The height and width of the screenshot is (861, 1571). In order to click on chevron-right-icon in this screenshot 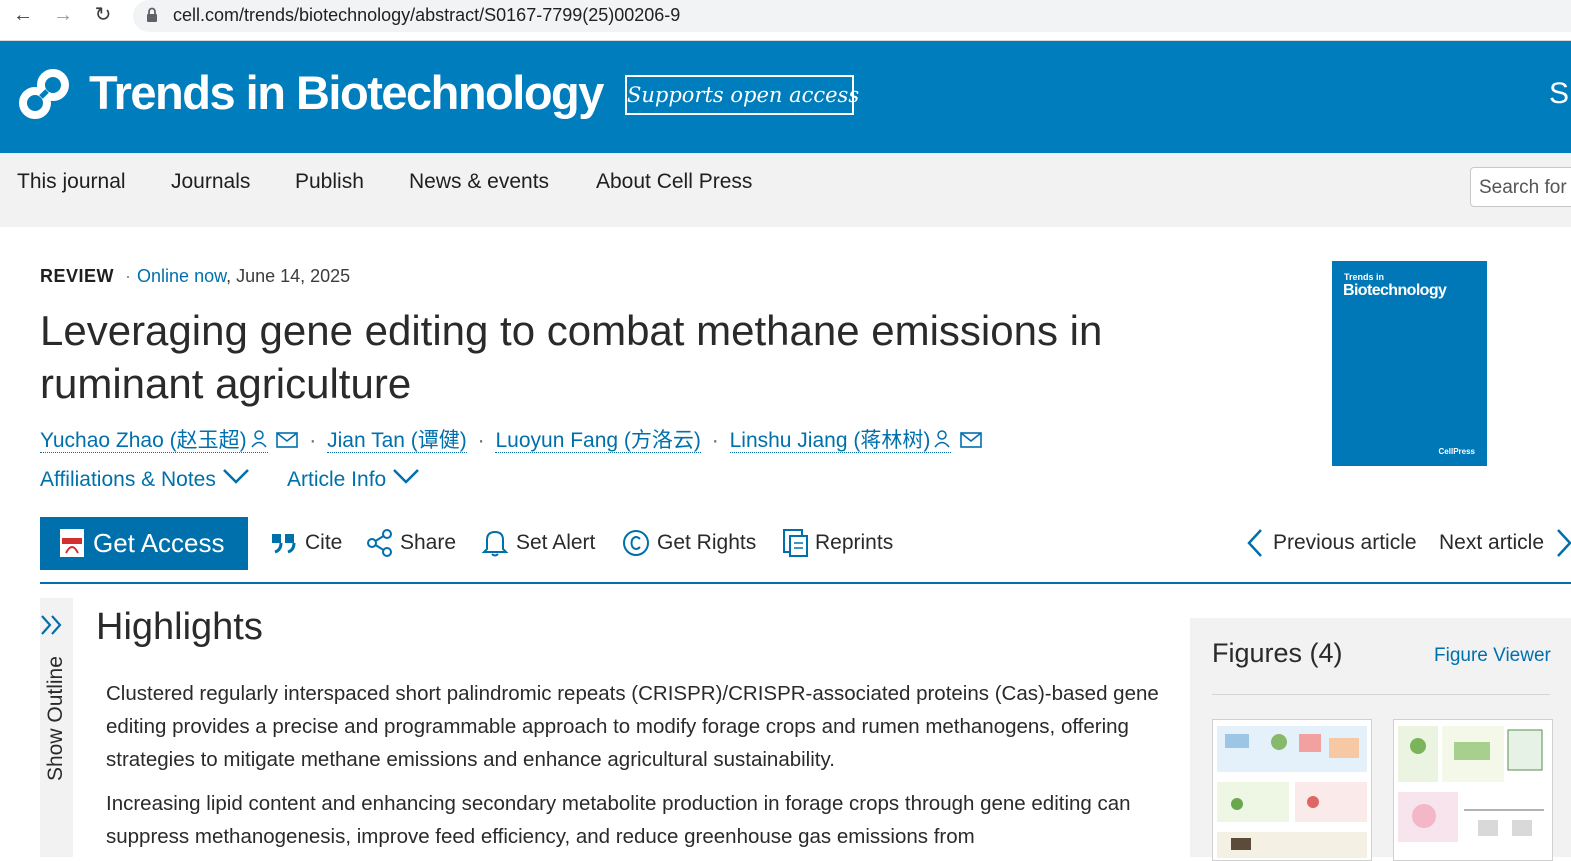, I will do `click(1564, 543)`.